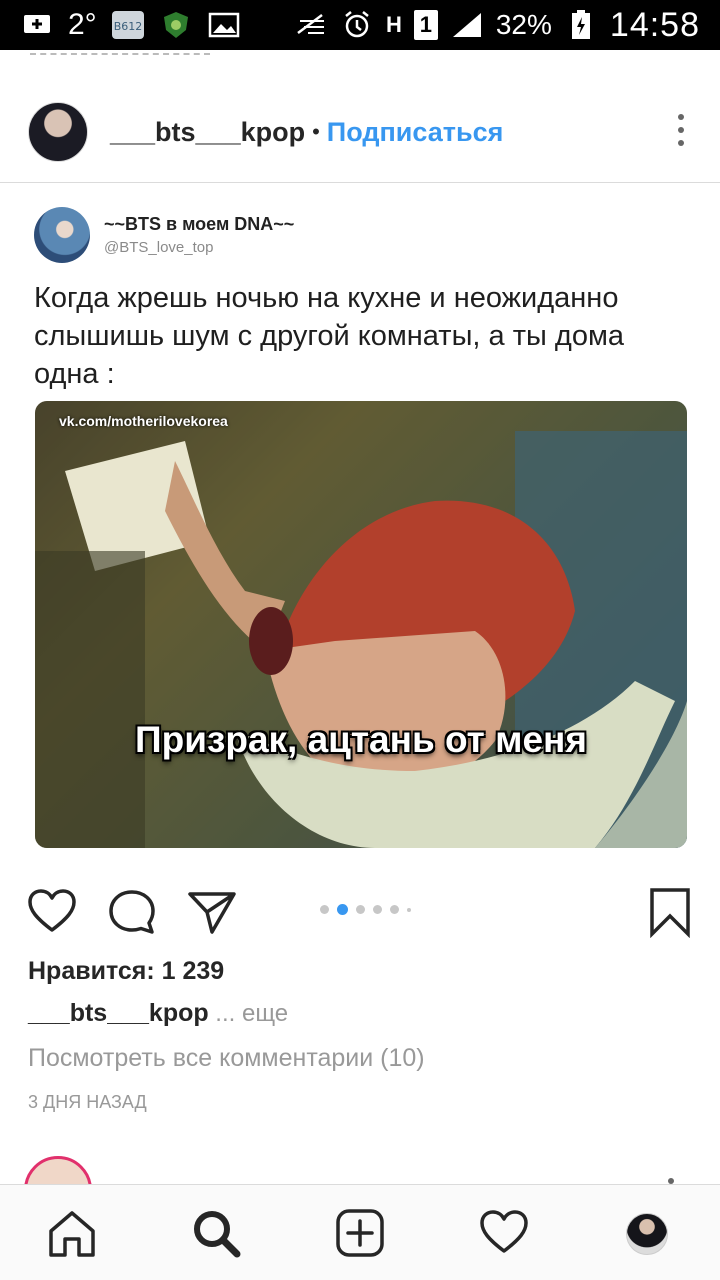 The image size is (720, 1280). I want to click on search-icon, so click(217, 1234).